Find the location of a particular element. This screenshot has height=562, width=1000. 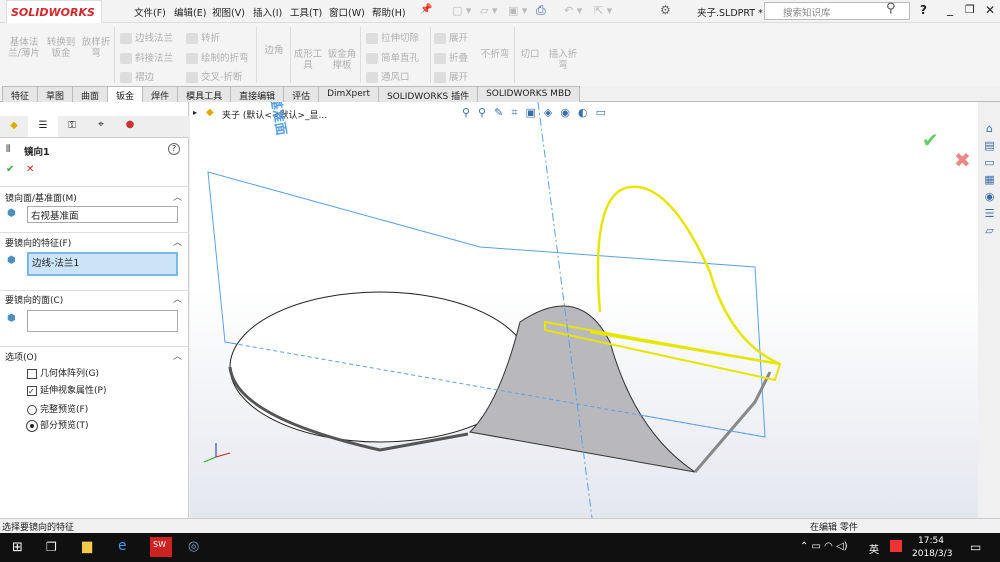

solidworks-logo: SOLIDWORKS is located at coordinates (54, 12).